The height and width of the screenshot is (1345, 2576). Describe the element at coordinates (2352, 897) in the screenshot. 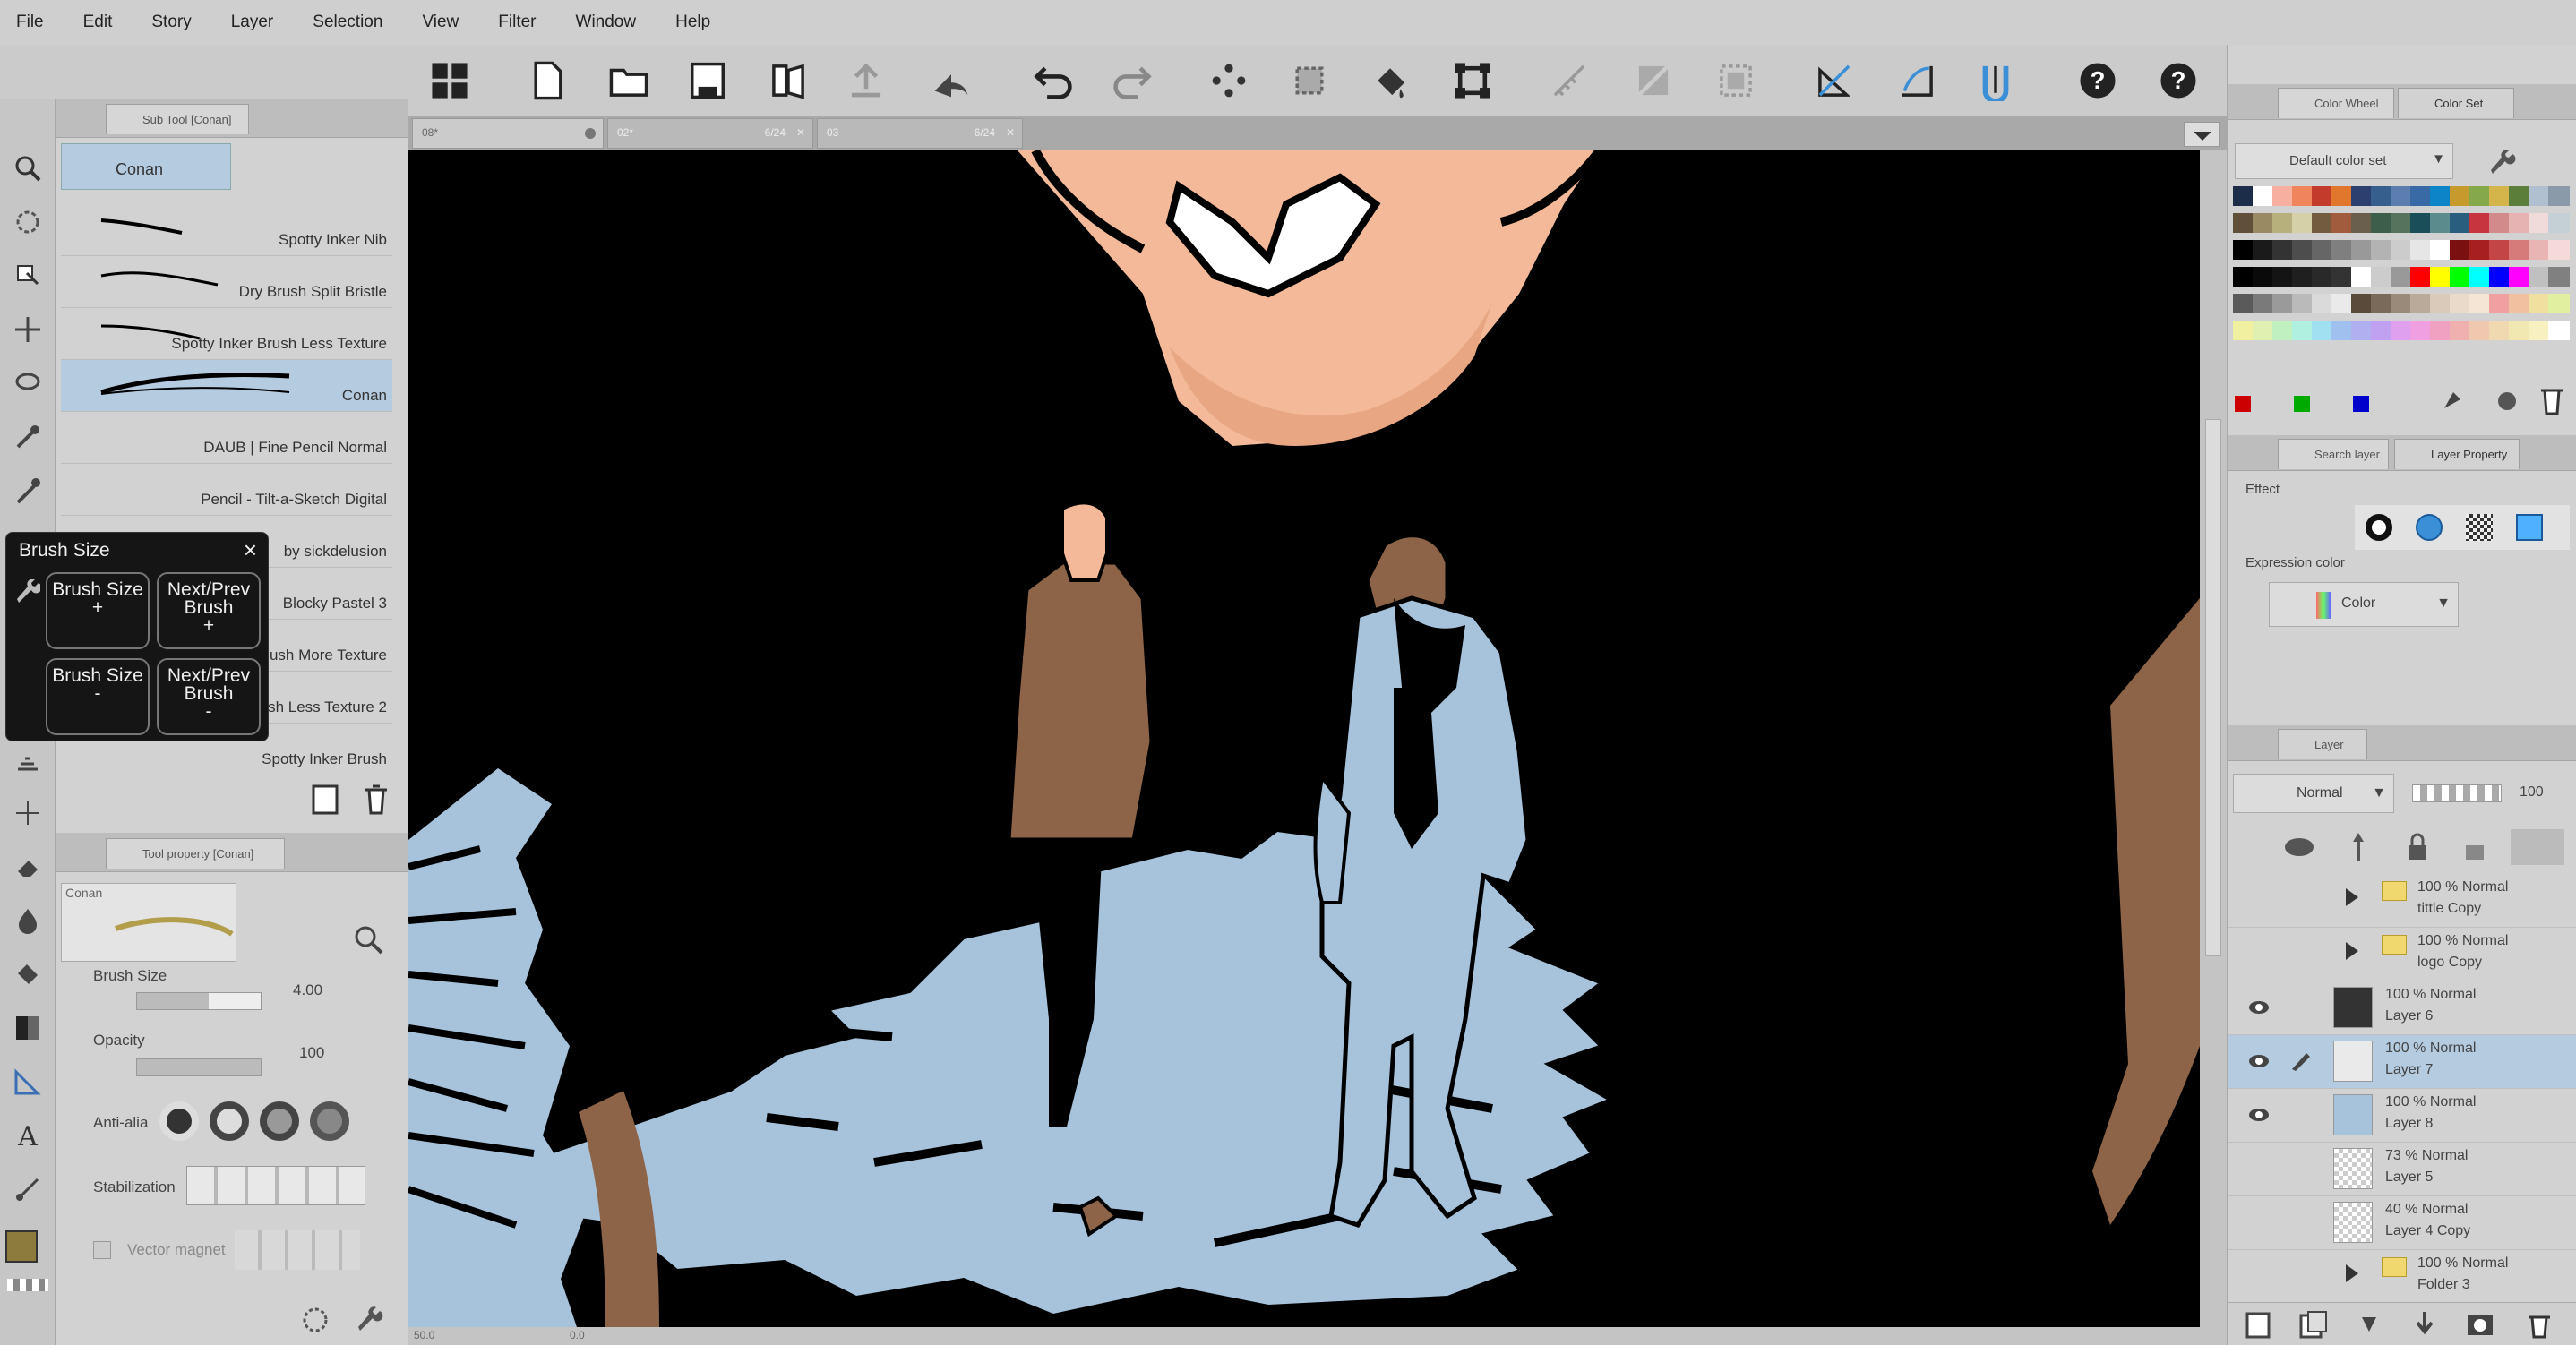

I see `expand-folder-icon` at that location.